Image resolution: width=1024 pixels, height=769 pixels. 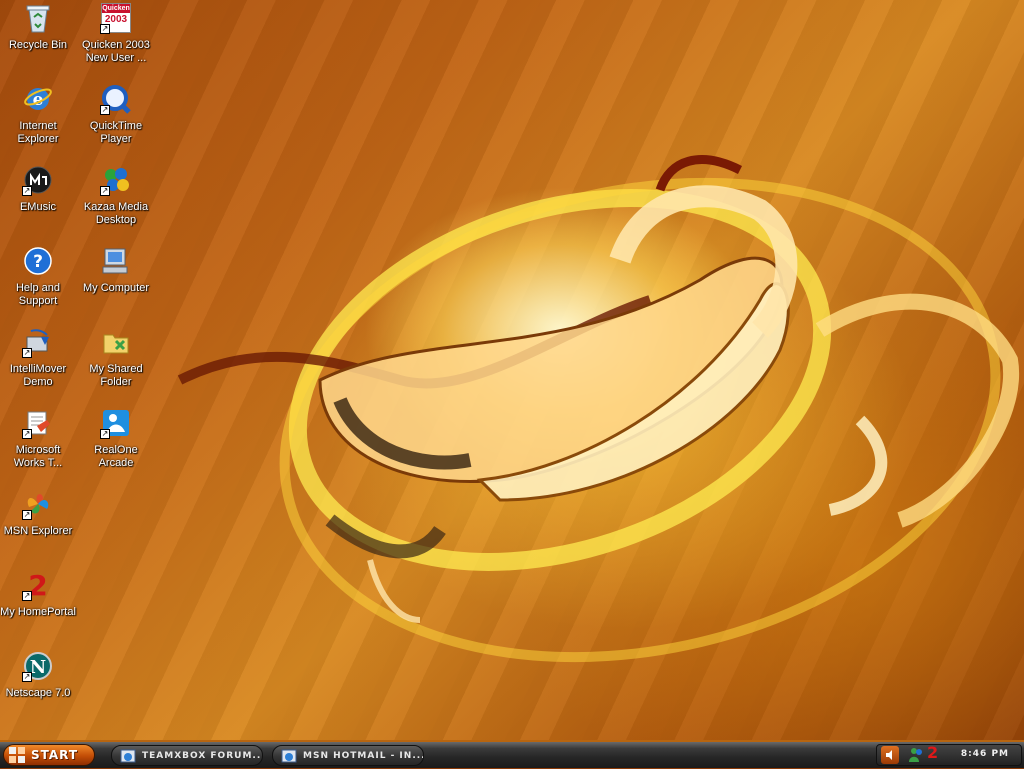 What do you see at coordinates (116, 342) in the screenshot?
I see `shared-folder-icon` at bounding box center [116, 342].